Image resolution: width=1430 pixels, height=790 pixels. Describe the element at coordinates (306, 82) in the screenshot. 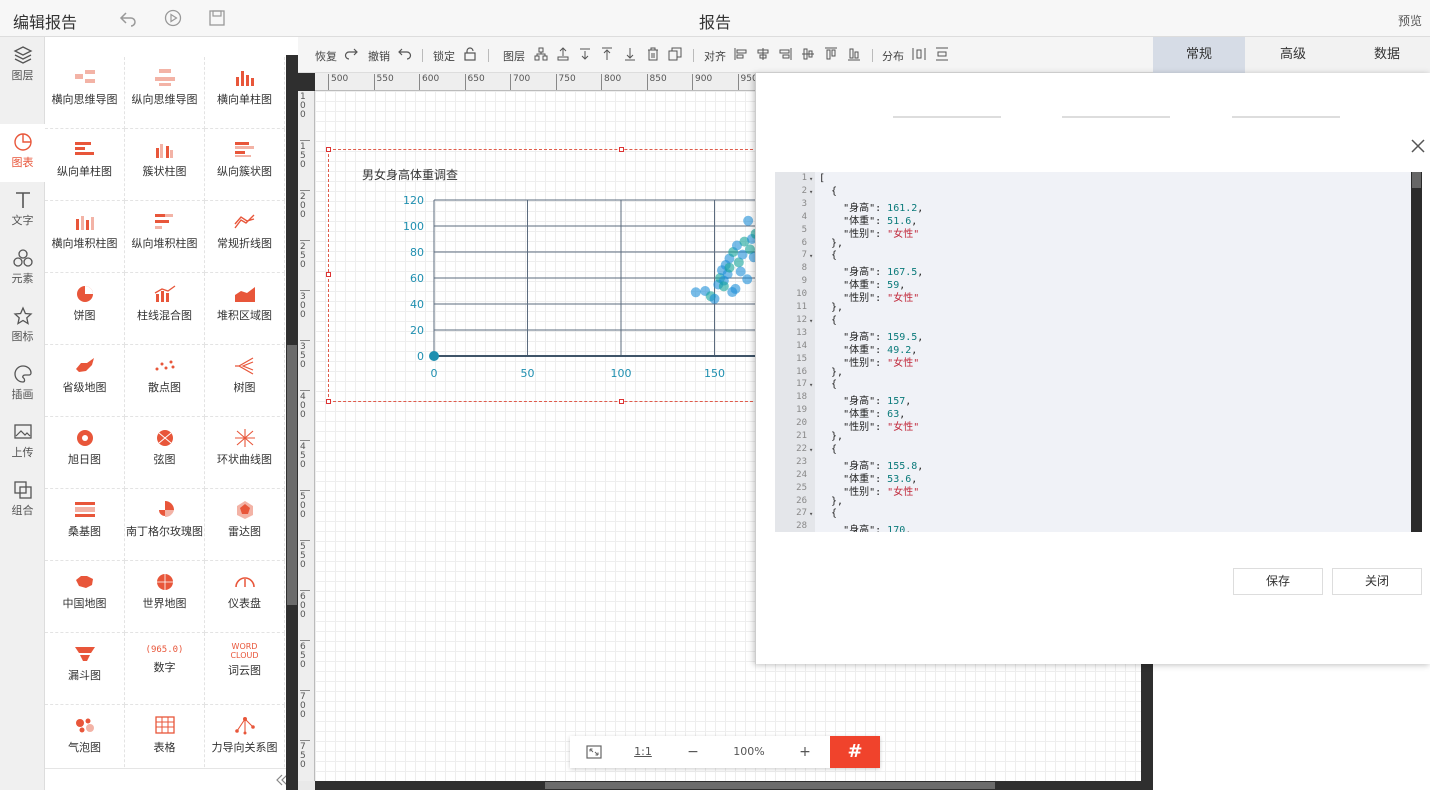

I see `ruler-corner` at that location.